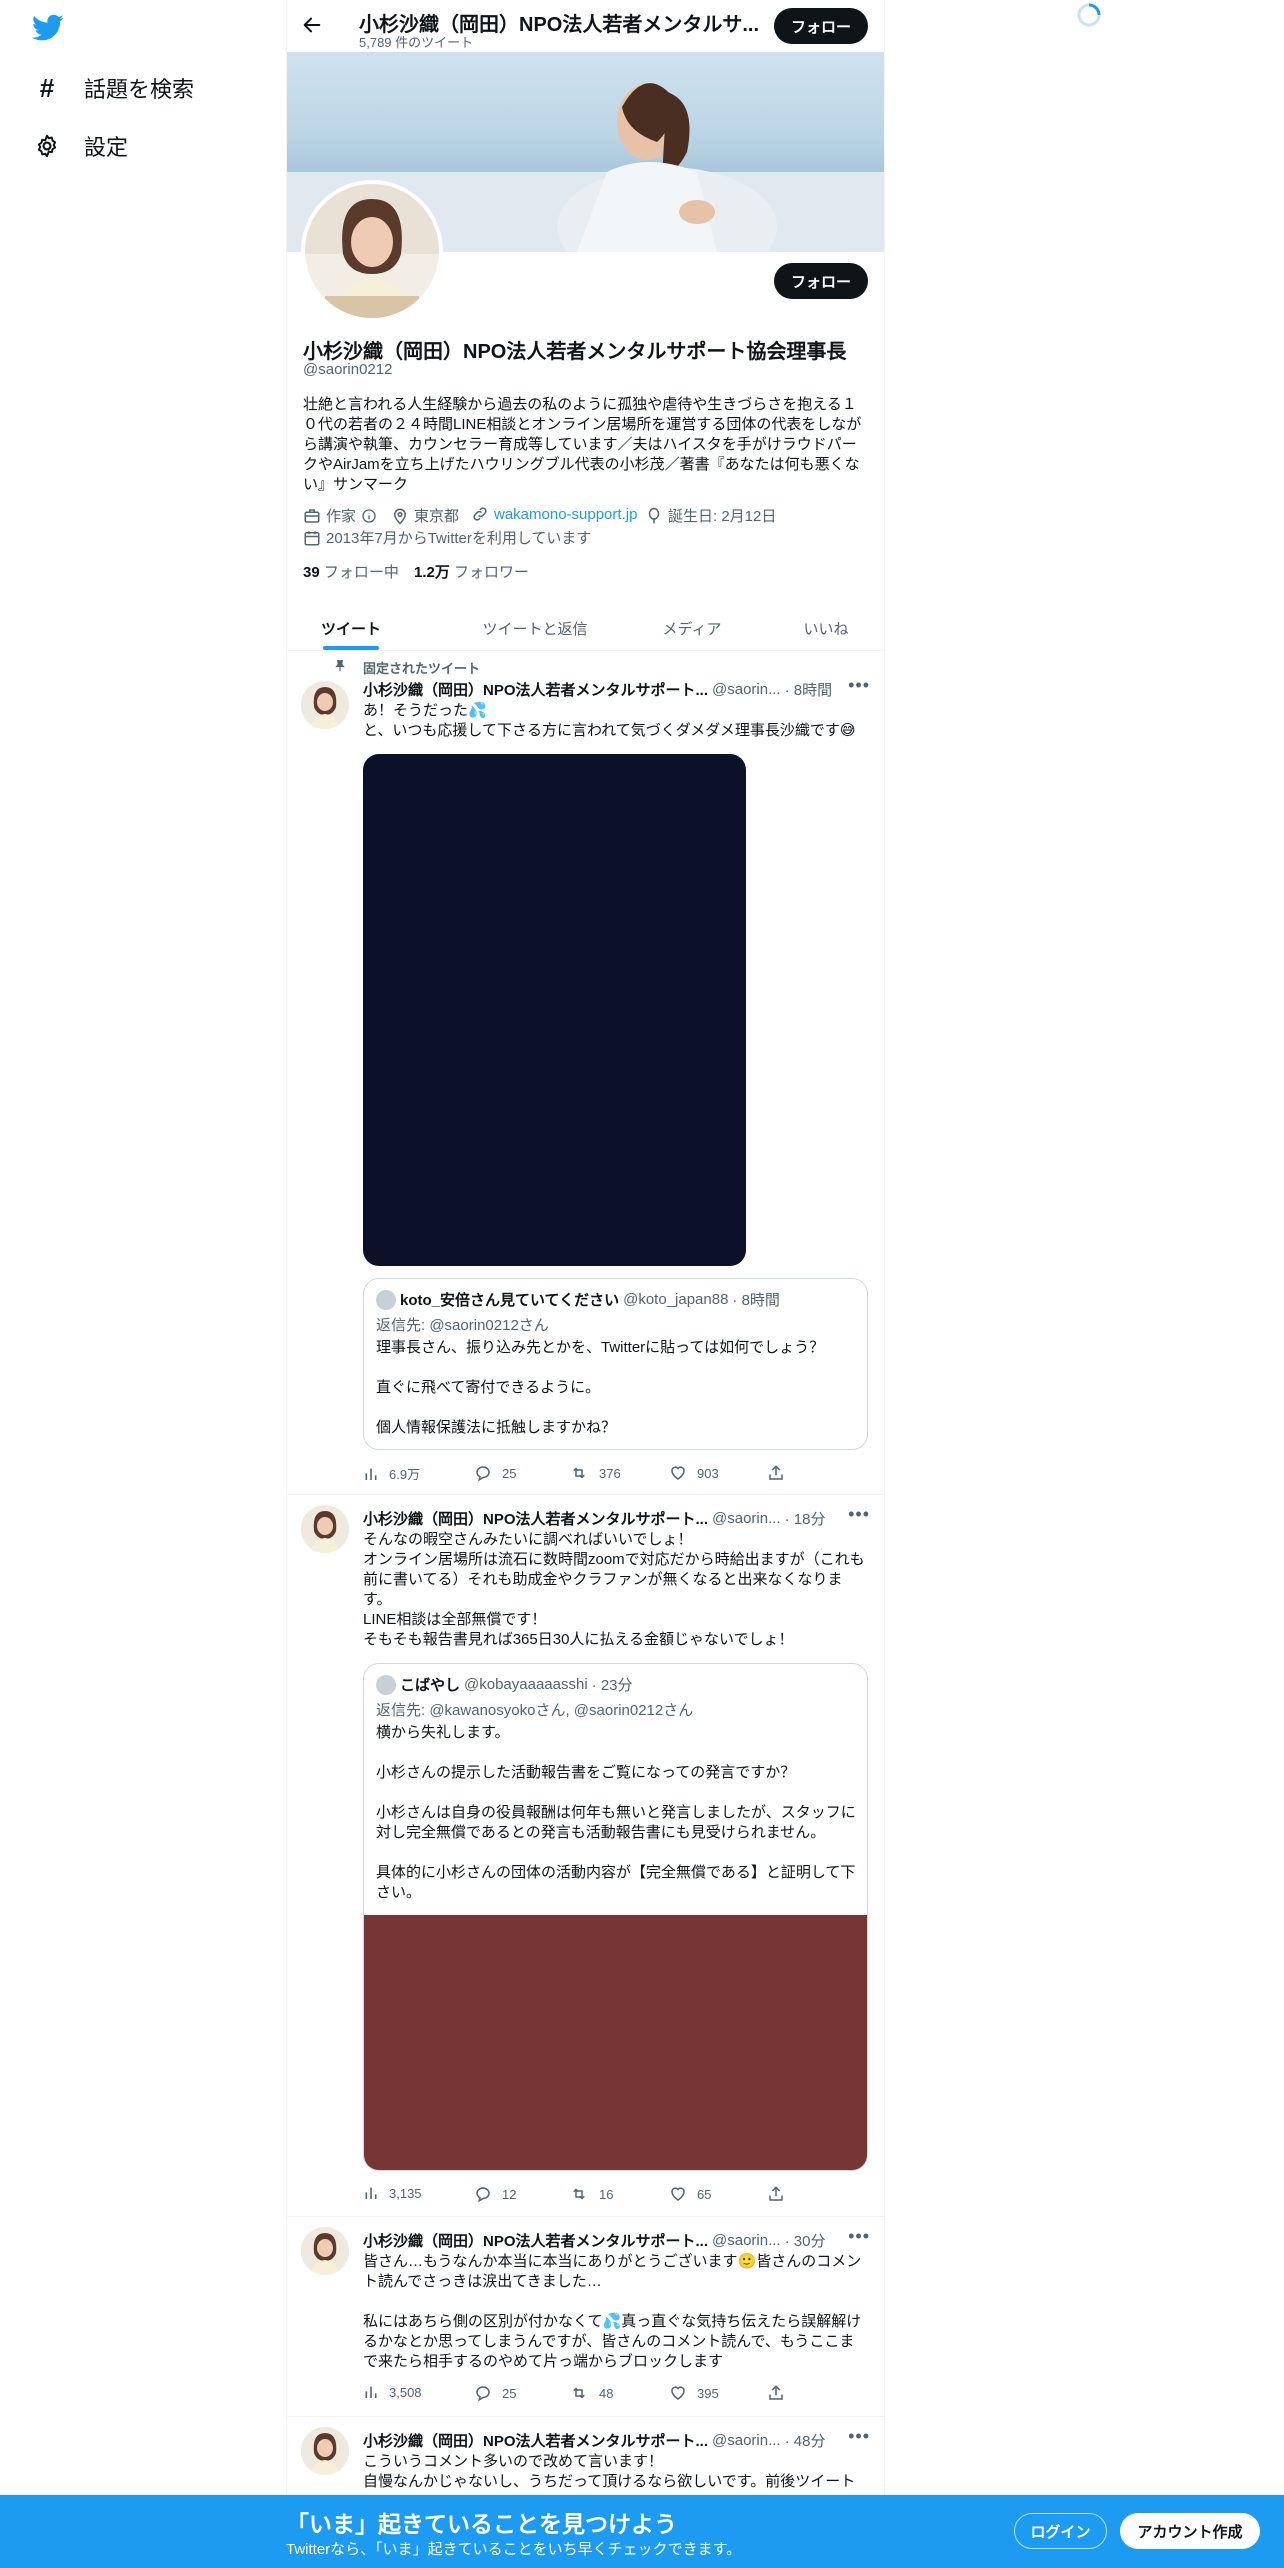 This screenshot has width=1284, height=2568. I want to click on followers-link: 1.2万 フォロワー, so click(471, 571).